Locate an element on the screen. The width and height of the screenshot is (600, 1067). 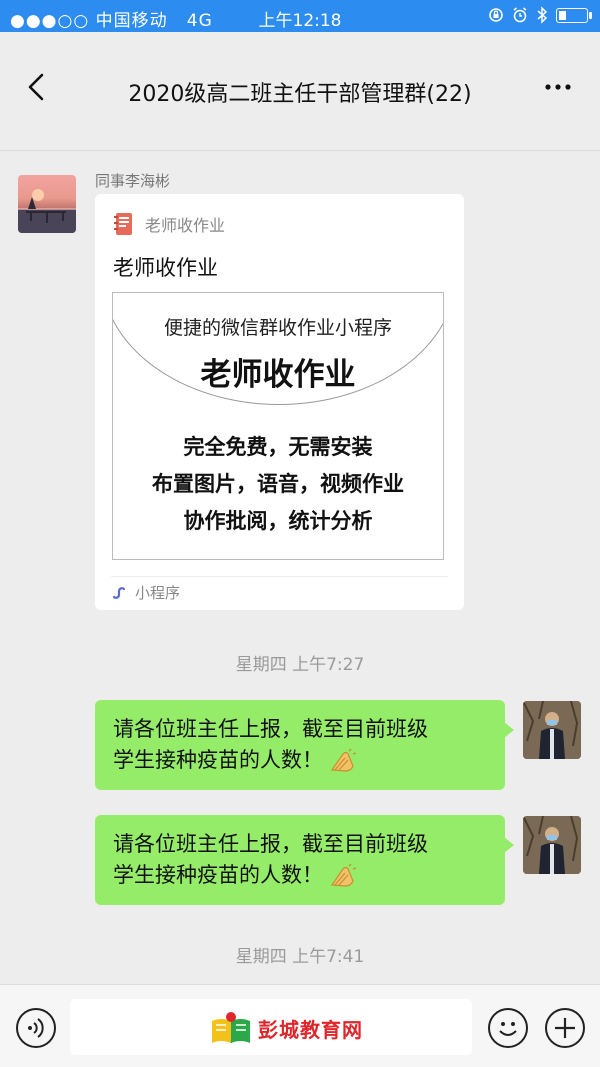
cover-feature-line: 布置图片，语音，视频作业 is located at coordinates (278, 483).